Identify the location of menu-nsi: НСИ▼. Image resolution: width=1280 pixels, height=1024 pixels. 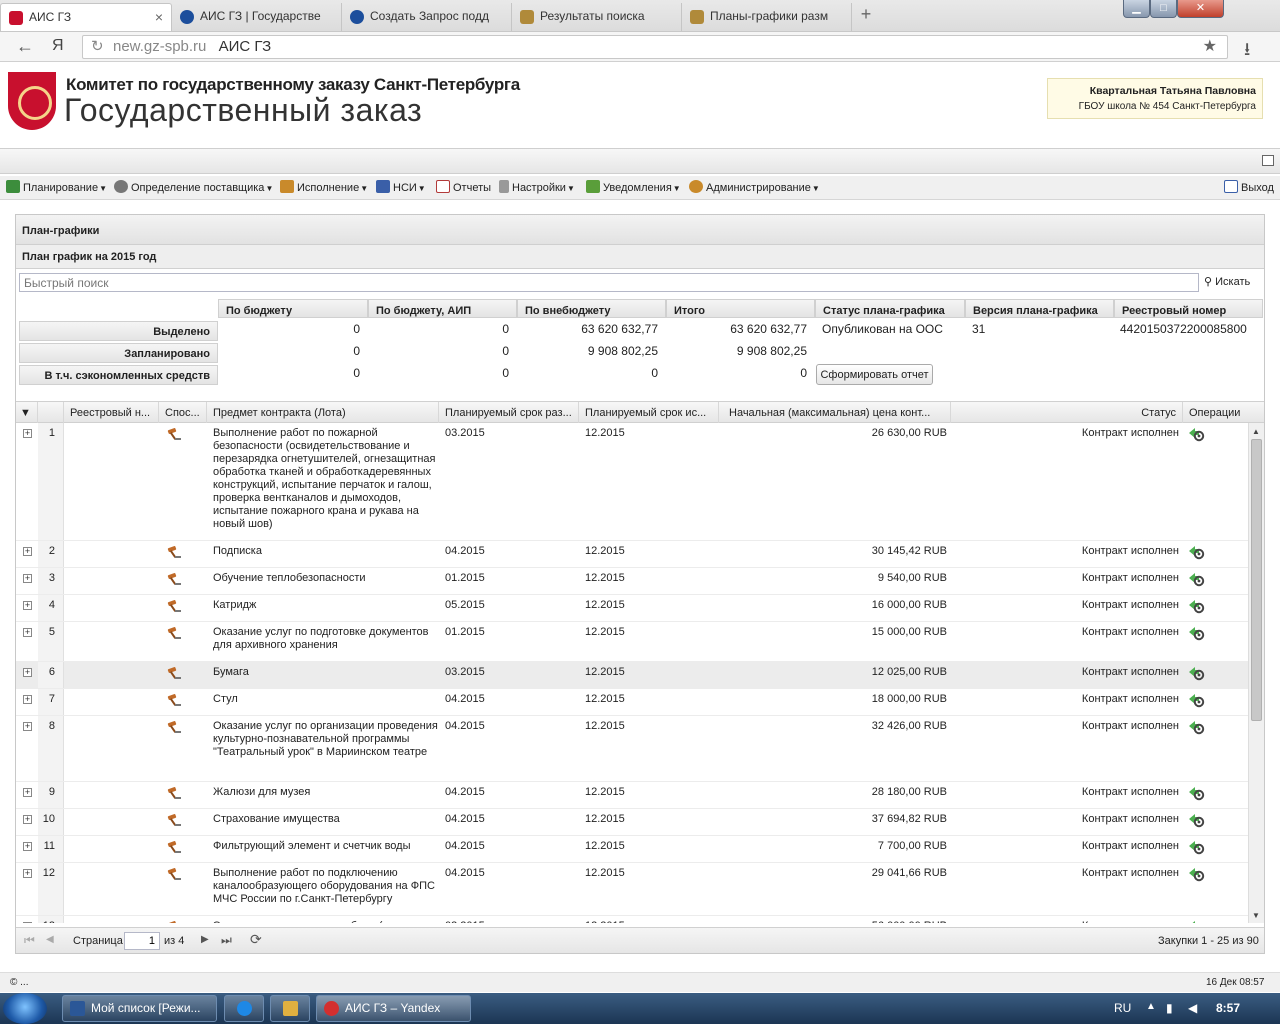
(401, 188).